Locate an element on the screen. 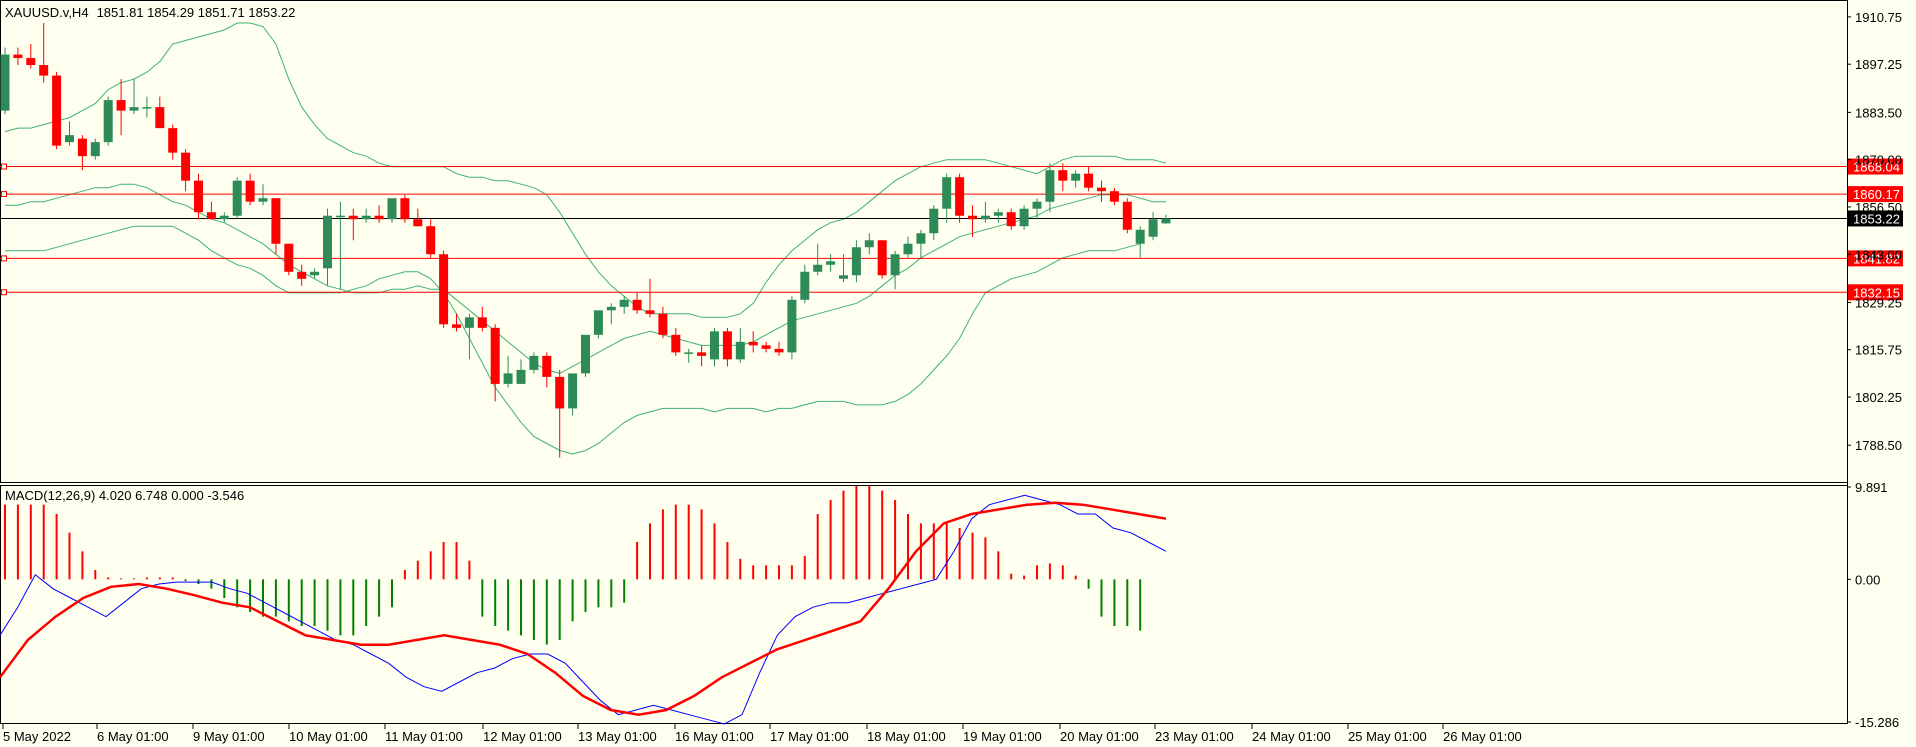 Image resolution: width=1916 pixels, height=747 pixels. time-tick-label: 20 May 01:00 is located at coordinates (1099, 736).